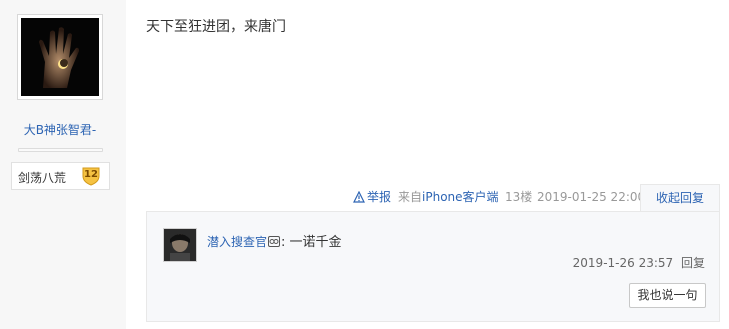  I want to click on floor-number: 13楼, so click(519, 197).